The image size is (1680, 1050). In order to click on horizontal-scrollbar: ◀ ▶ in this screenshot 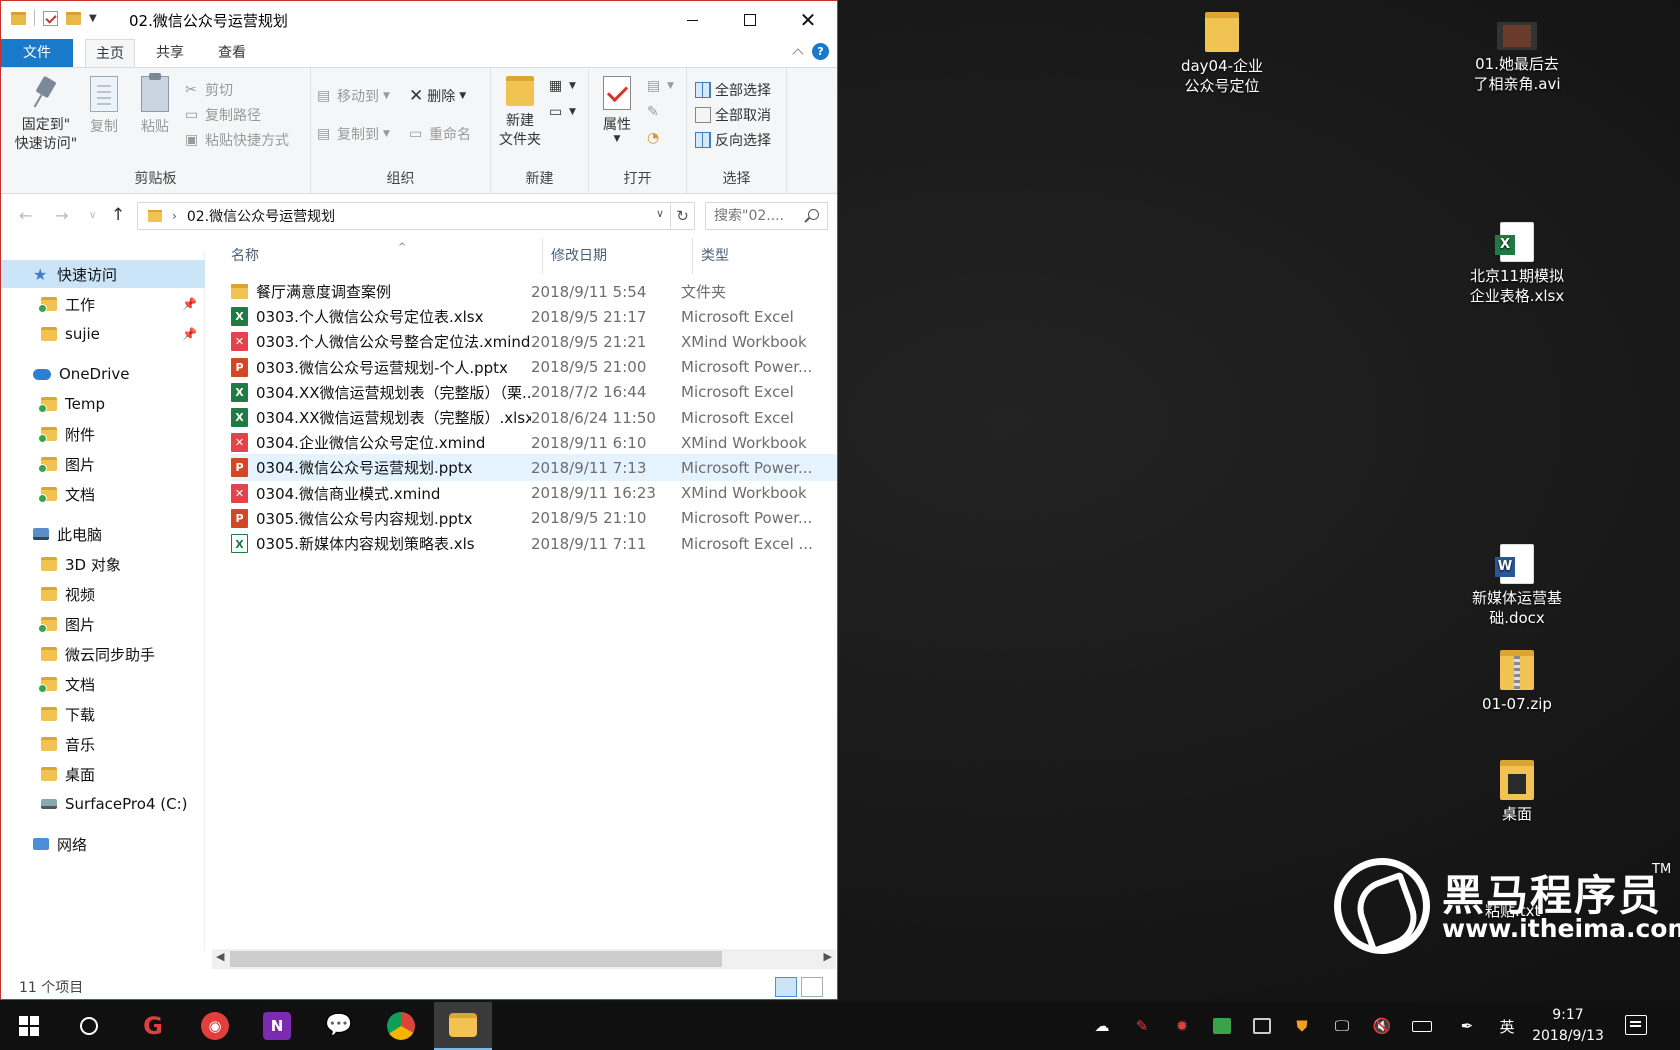, I will do `click(524, 959)`.